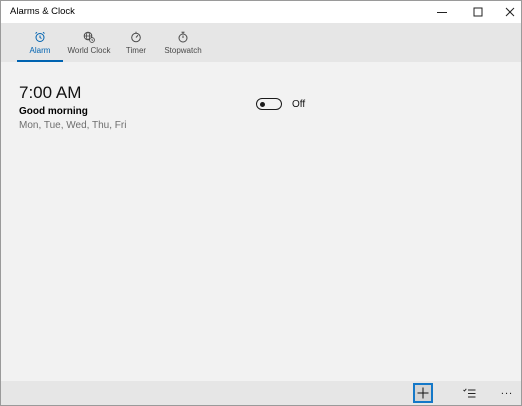 The width and height of the screenshot is (522, 406). I want to click on active-tab-indicator, so click(40, 61).